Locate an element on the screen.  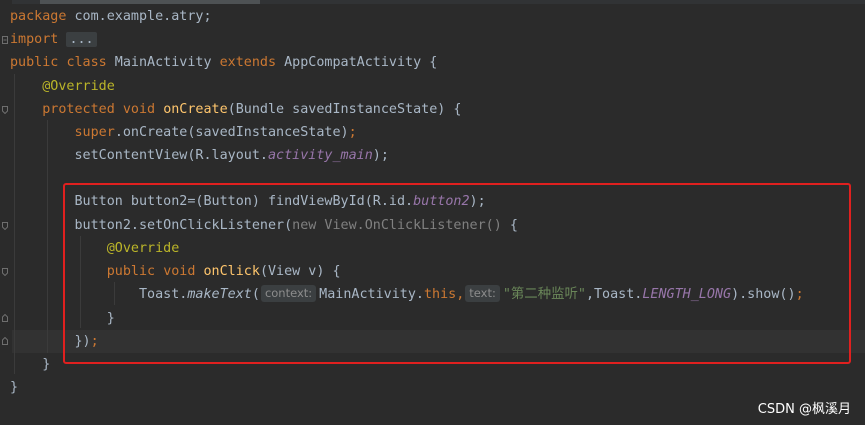
keyword: package is located at coordinates (38, 16).